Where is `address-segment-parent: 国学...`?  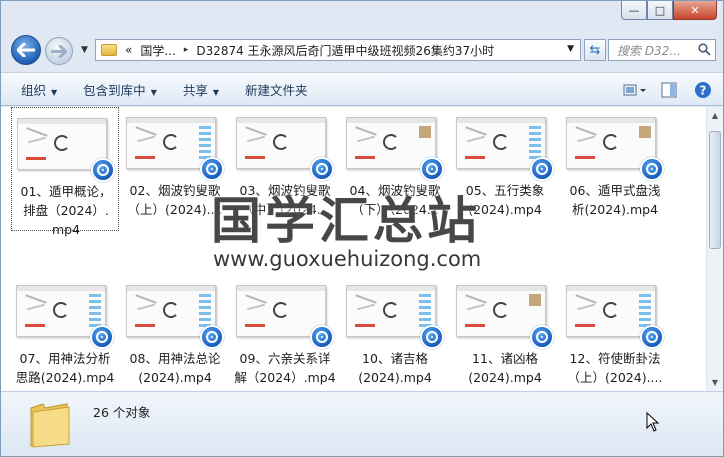
address-segment-parent: 国学... is located at coordinates (157, 50).